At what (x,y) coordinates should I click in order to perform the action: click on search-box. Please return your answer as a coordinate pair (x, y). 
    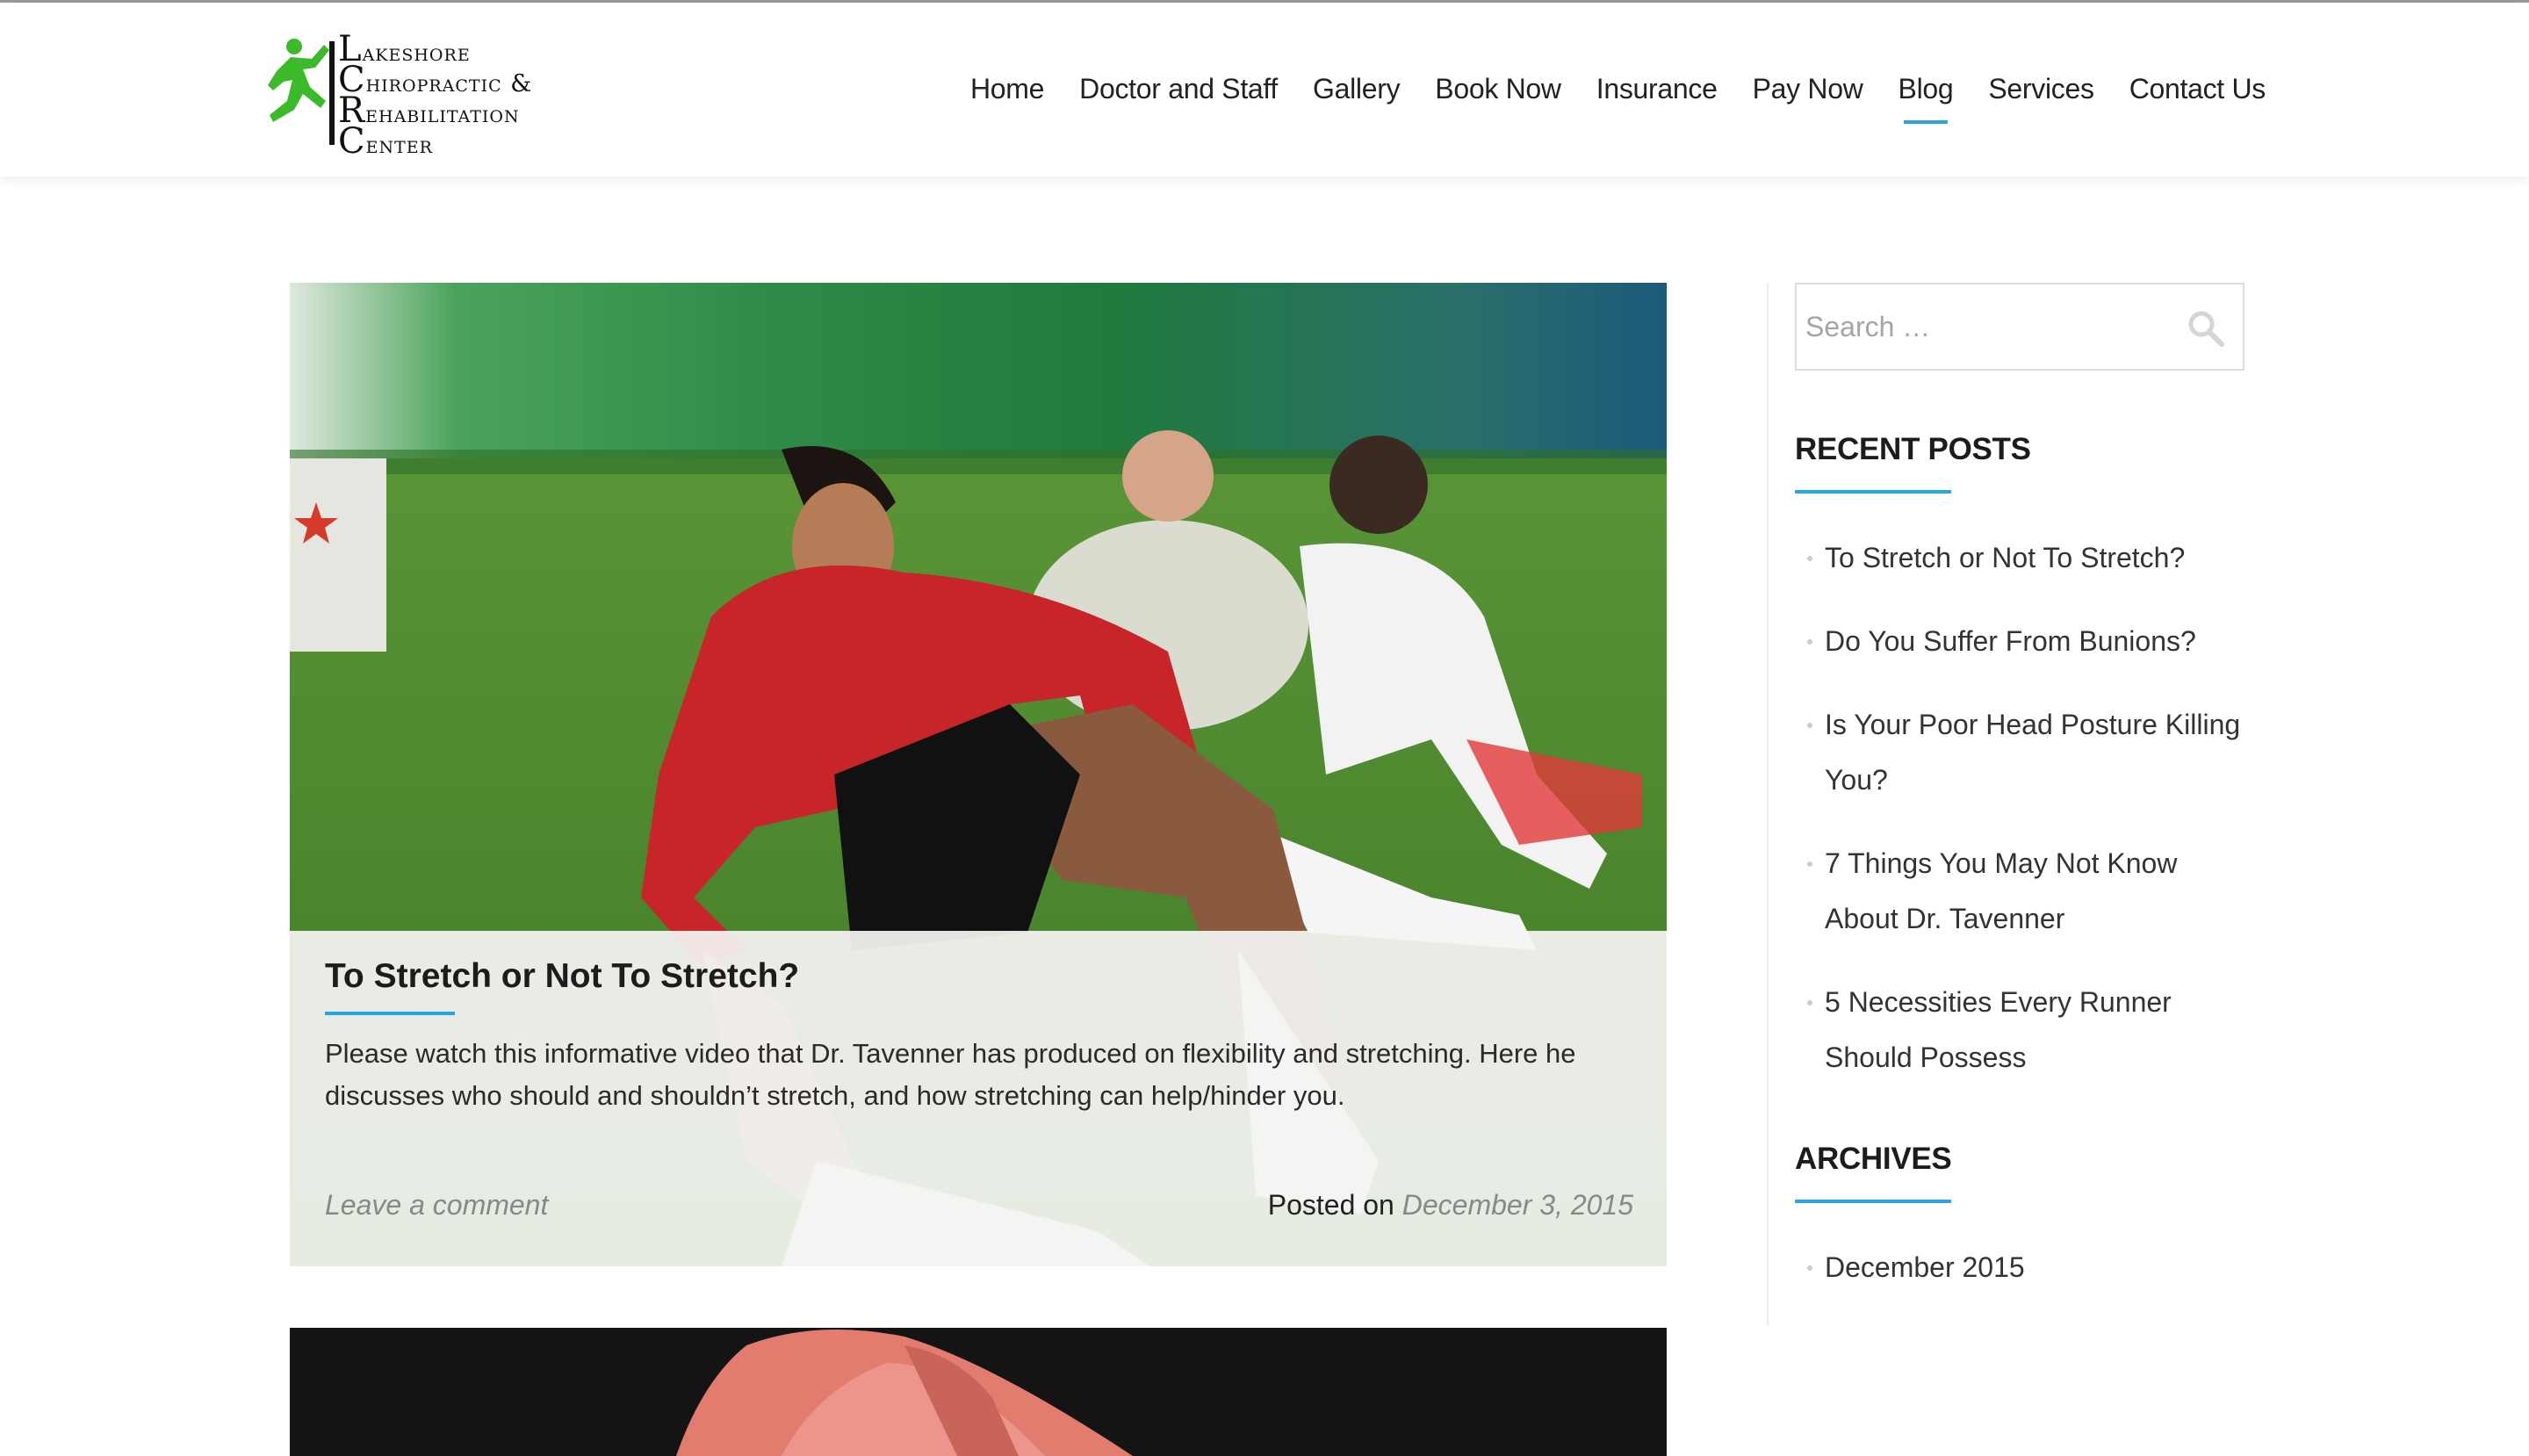
    Looking at the image, I should click on (2020, 327).